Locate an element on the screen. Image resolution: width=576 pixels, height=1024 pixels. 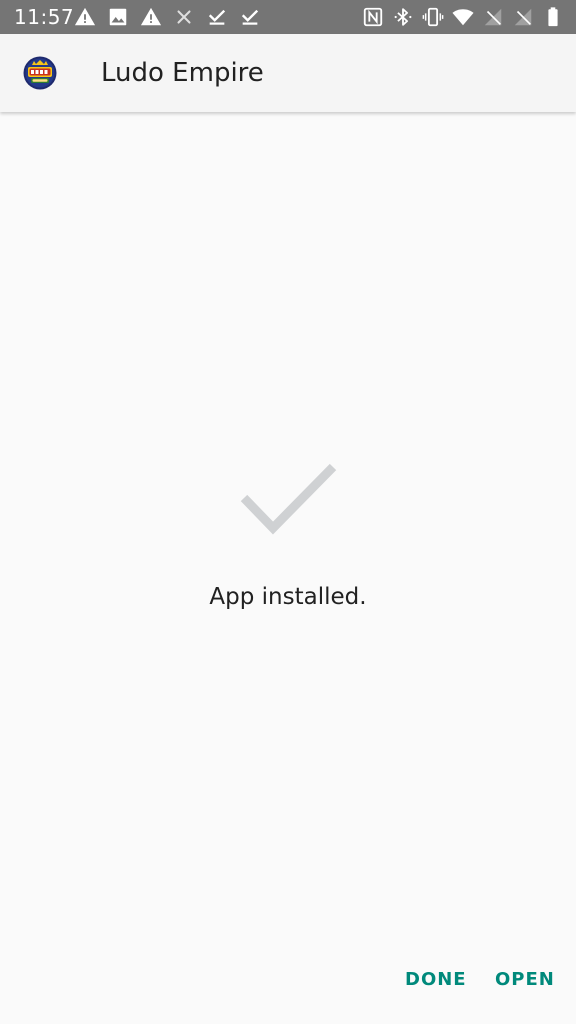
install-status-message: App installed. is located at coordinates (288, 597).